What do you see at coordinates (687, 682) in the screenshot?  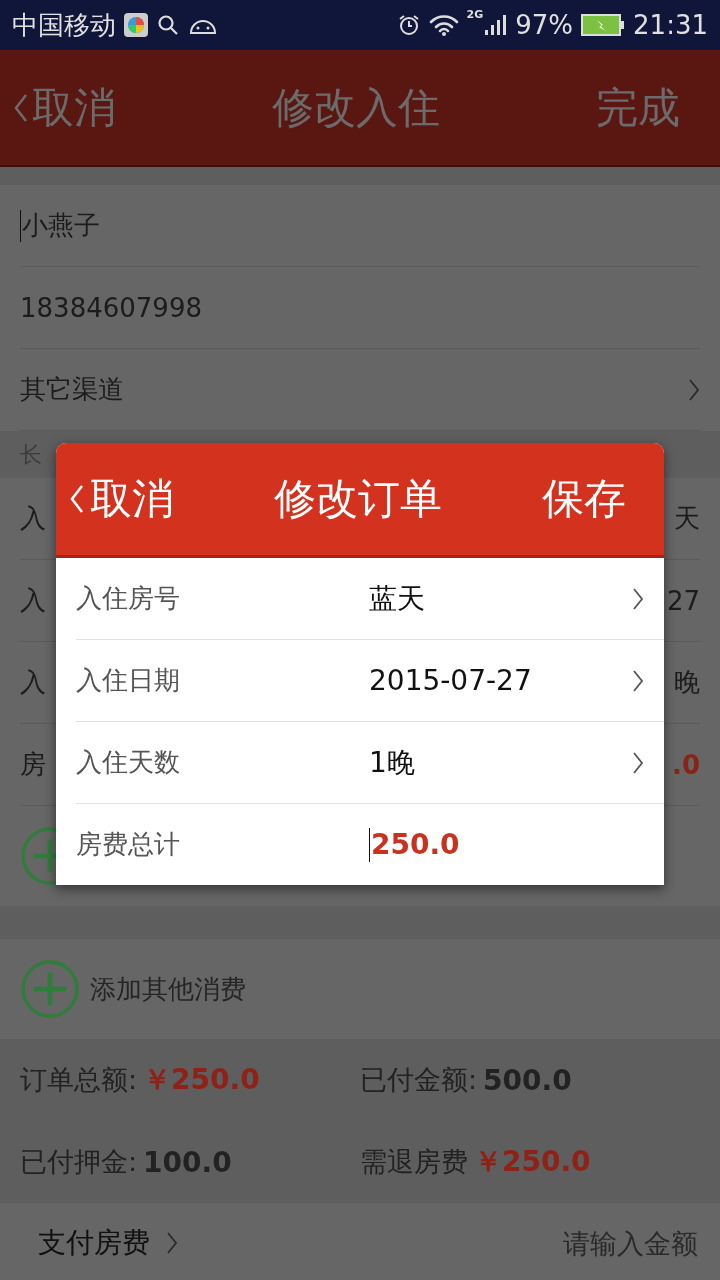 I see `row-value: 晚` at bounding box center [687, 682].